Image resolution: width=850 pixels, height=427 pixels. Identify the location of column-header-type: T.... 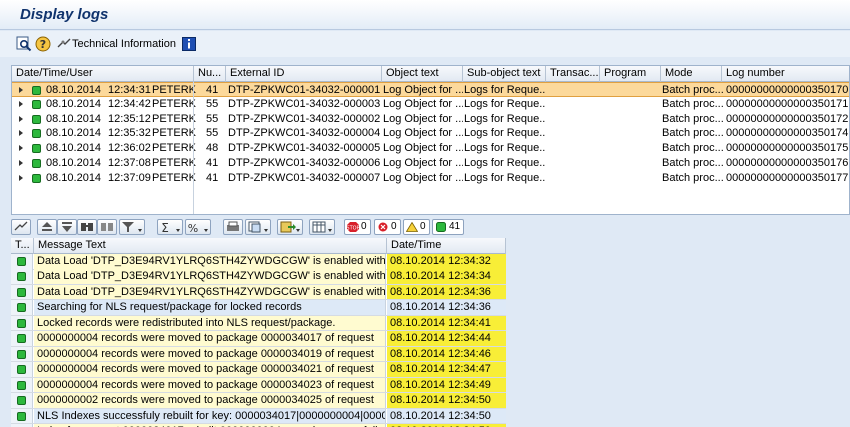
(22, 246).